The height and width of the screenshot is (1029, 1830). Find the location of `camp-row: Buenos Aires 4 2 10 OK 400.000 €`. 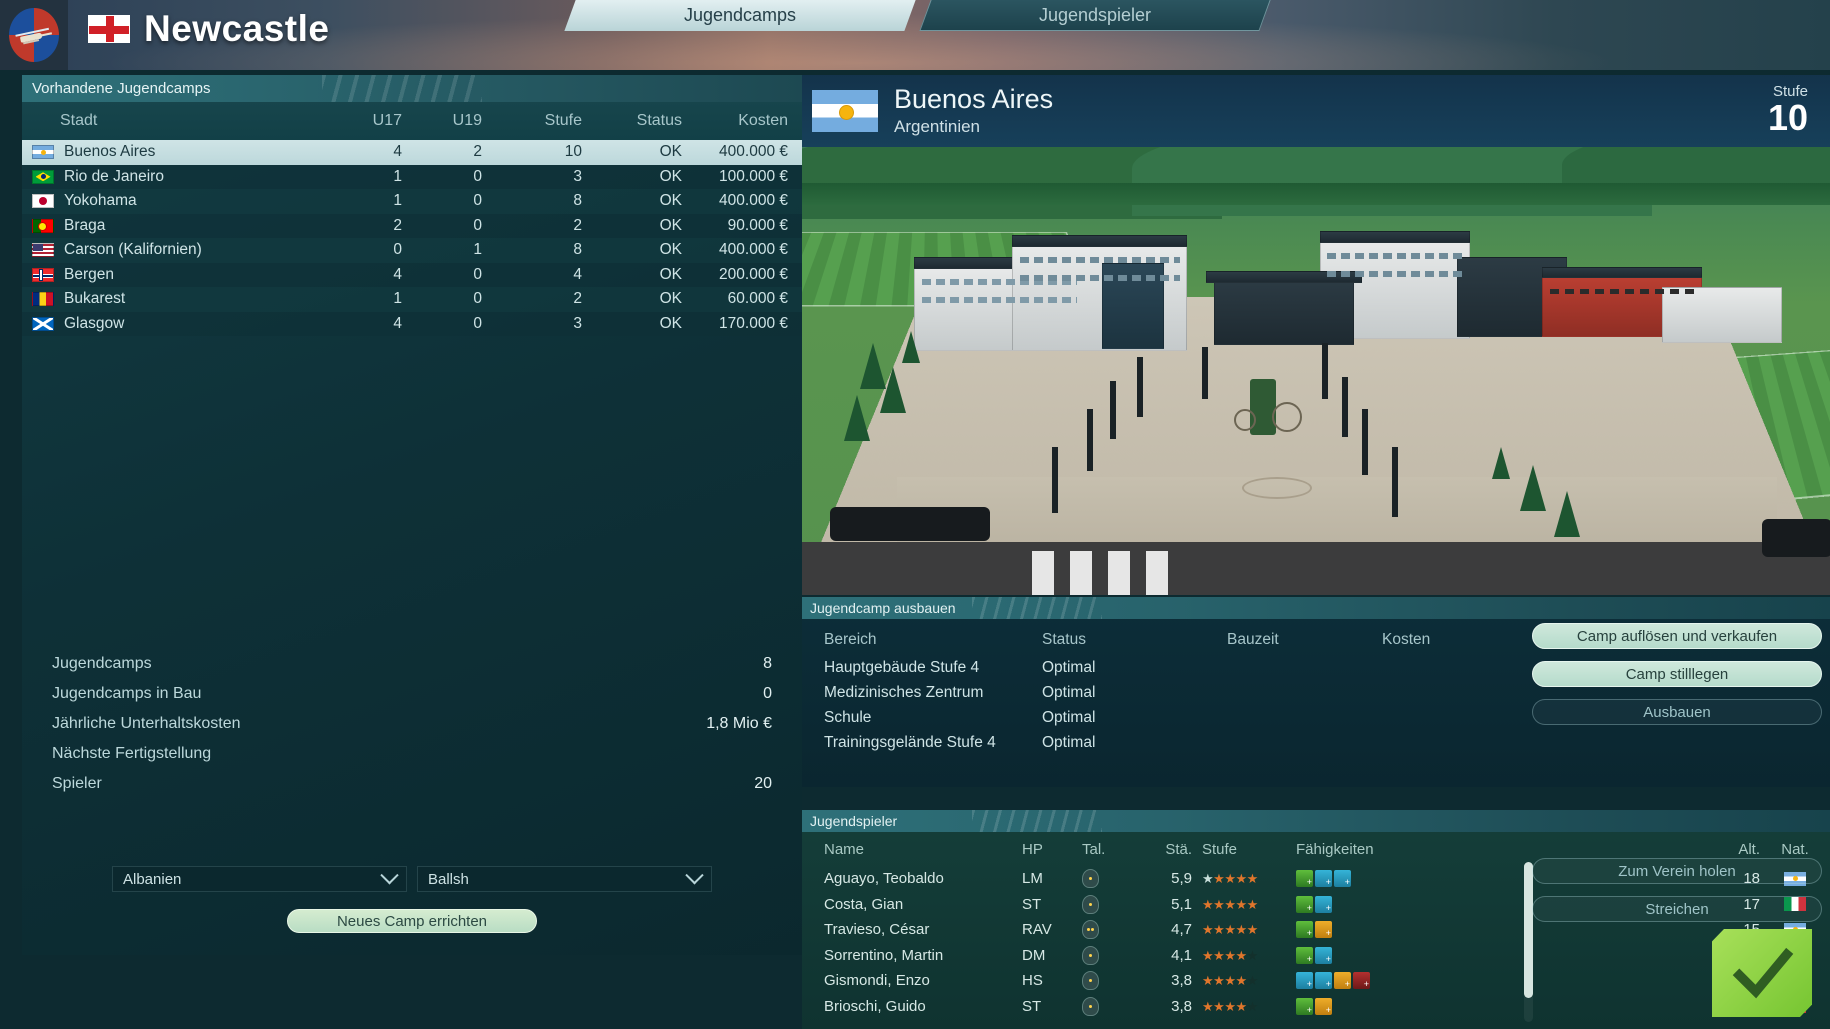

camp-row: Buenos Aires 4 2 10 OK 400.000 € is located at coordinates (412, 152).